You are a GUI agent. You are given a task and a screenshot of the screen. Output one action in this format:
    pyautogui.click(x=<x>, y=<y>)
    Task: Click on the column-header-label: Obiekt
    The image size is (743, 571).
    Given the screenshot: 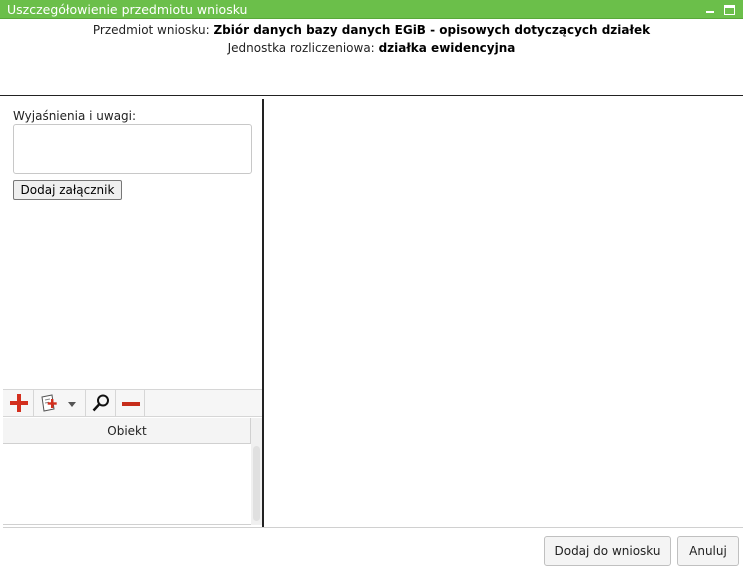 What is the action you would take?
    pyautogui.click(x=127, y=431)
    